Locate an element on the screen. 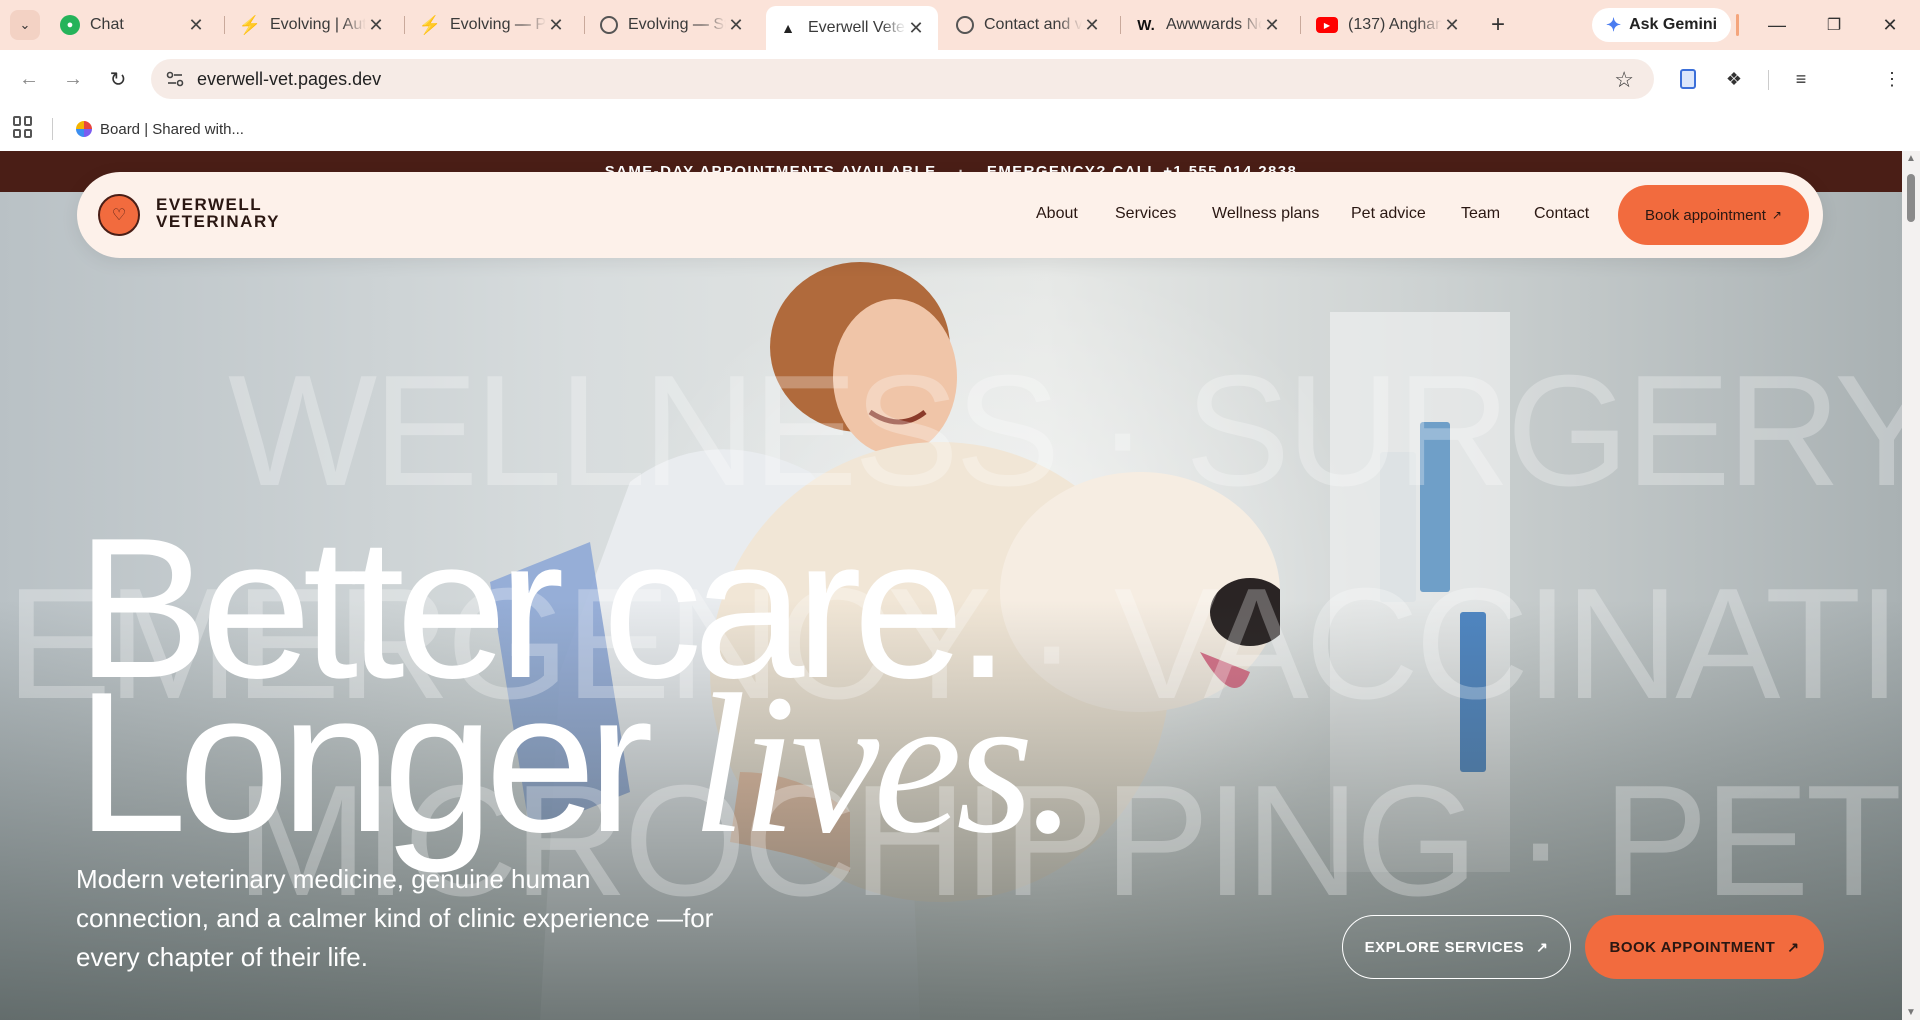  awwwards-icon: W. is located at coordinates (1146, 25).